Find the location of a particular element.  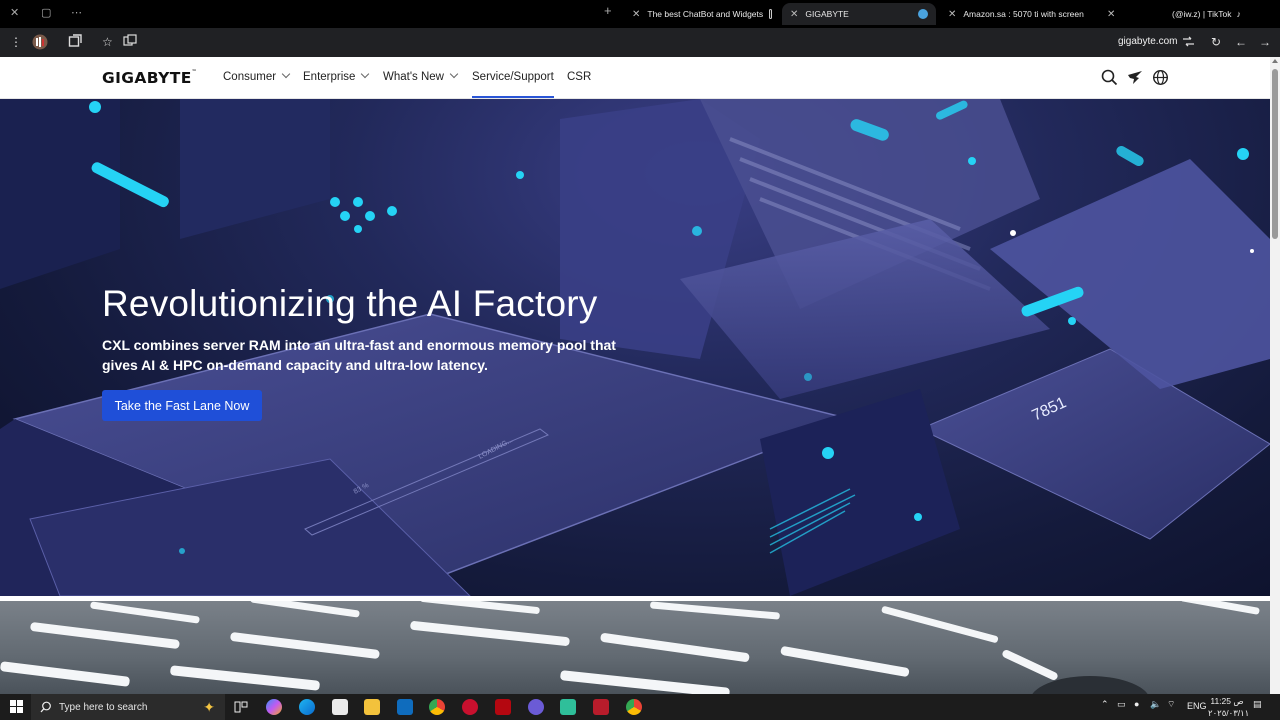

clock-time: 11:25 ص is located at coordinates (1227, 701).